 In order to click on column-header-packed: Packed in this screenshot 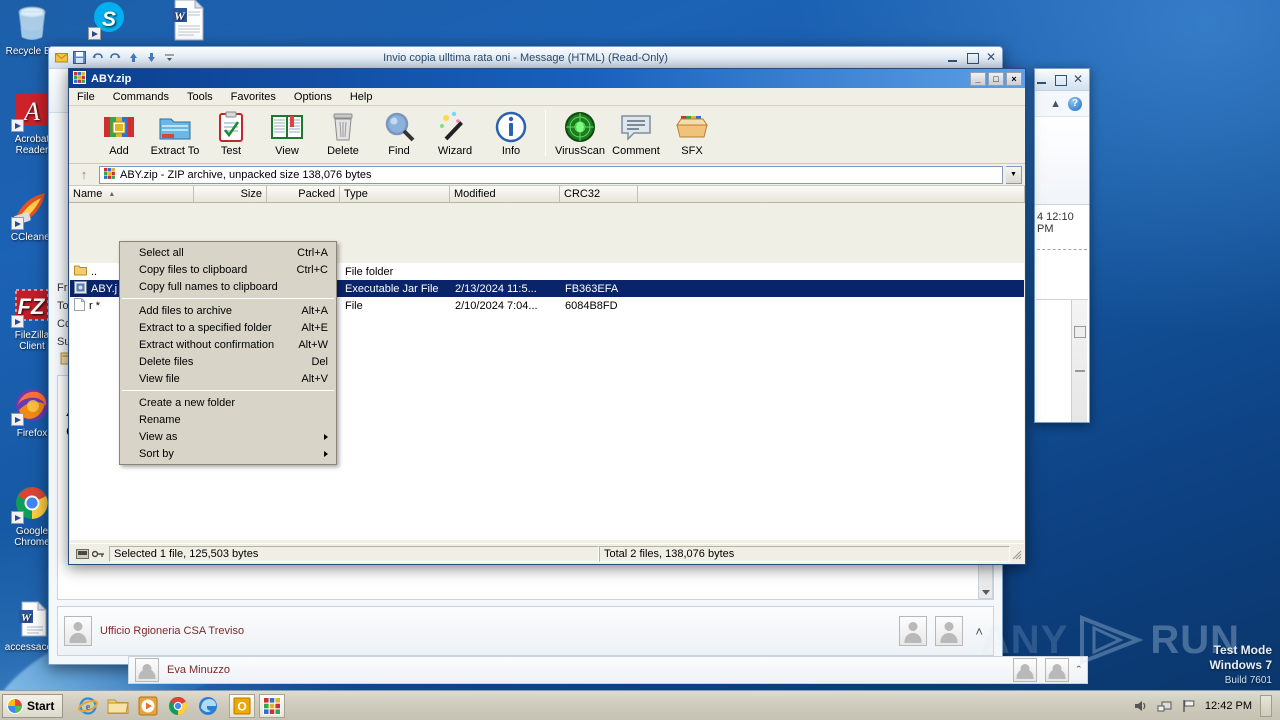, I will do `click(303, 194)`.